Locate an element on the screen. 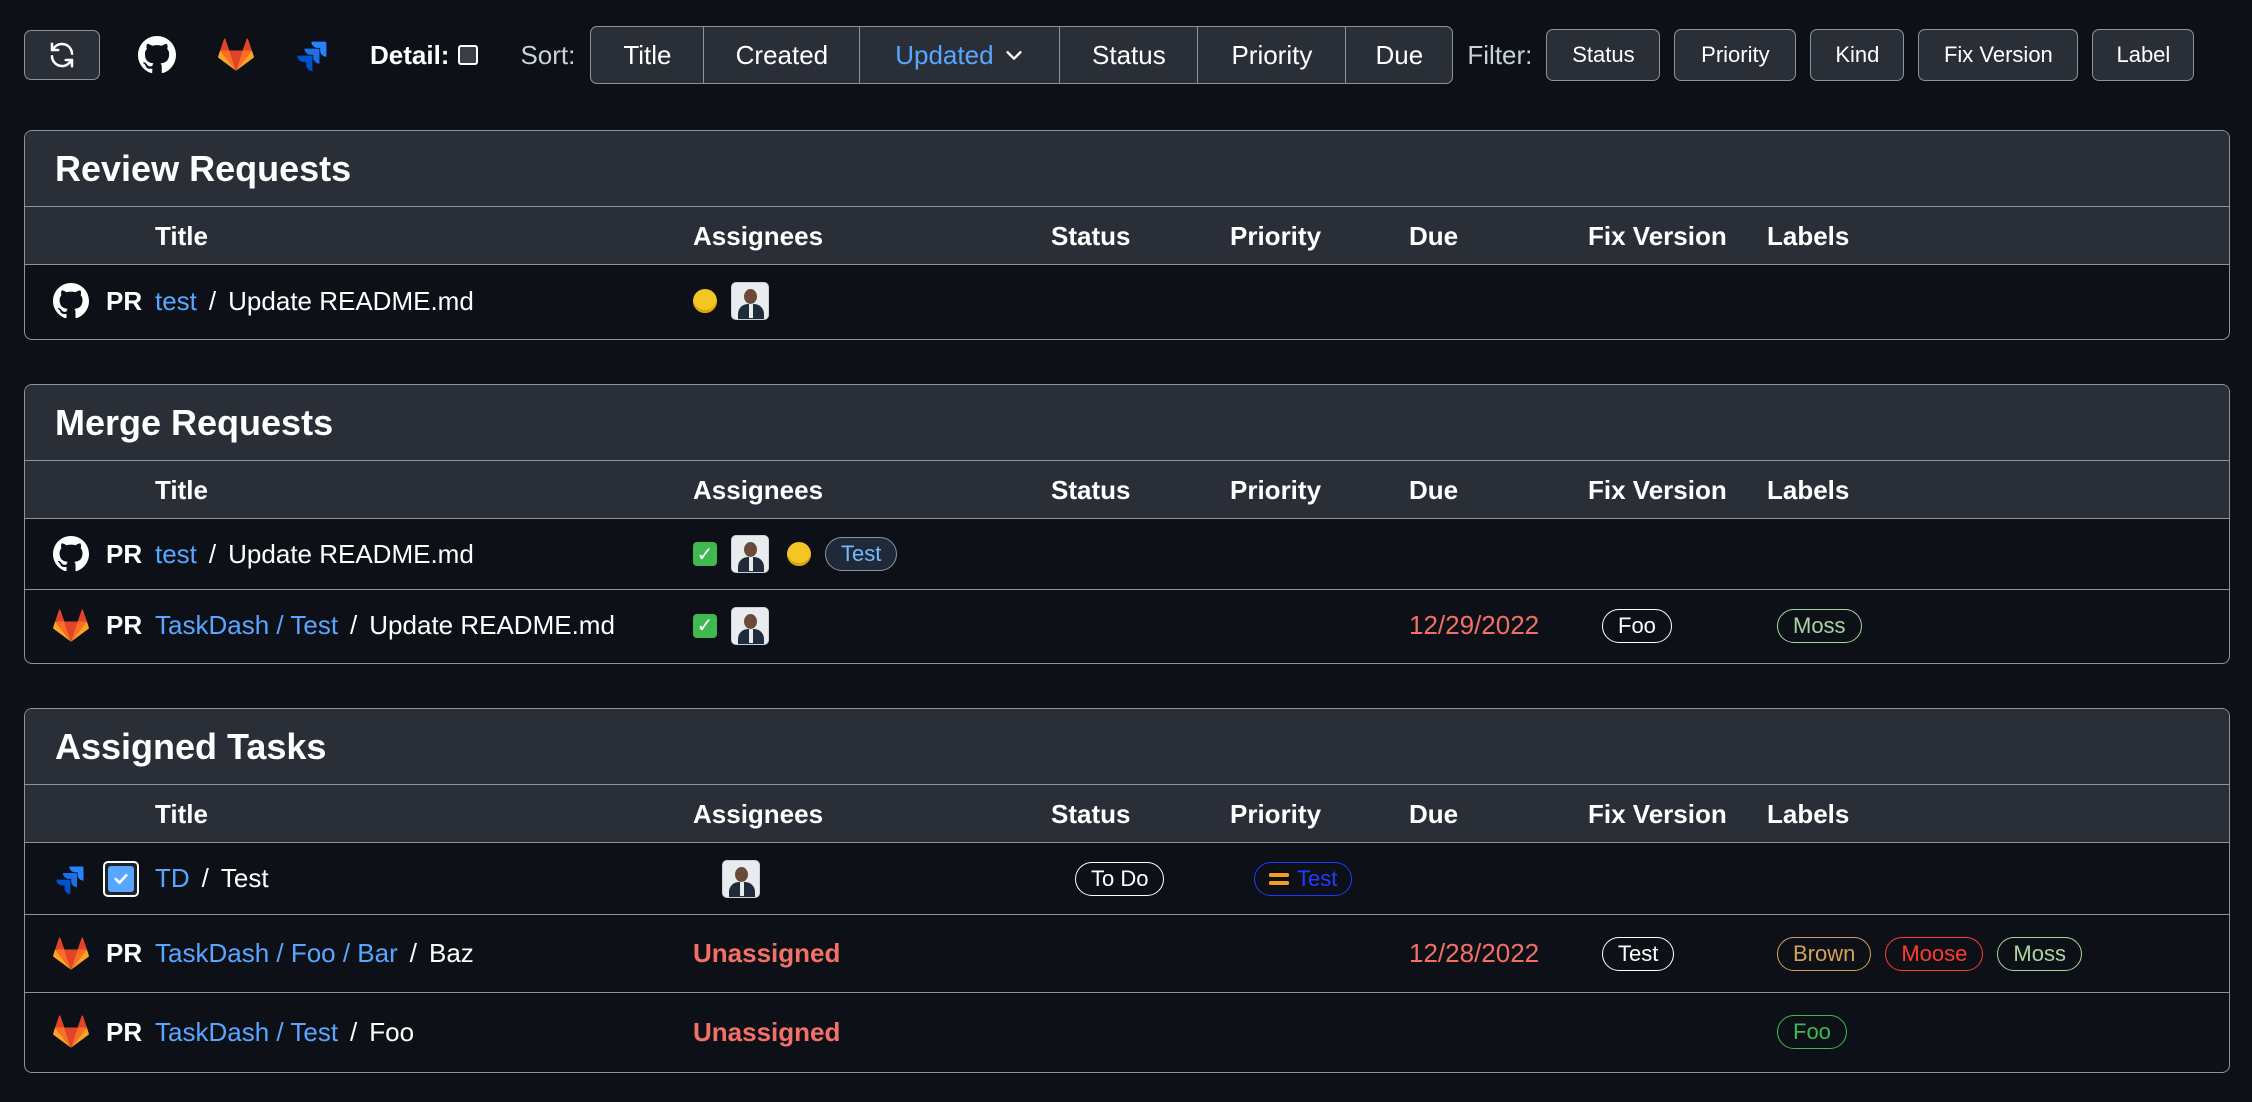  sort-updated-button: Updated is located at coordinates (960, 55).